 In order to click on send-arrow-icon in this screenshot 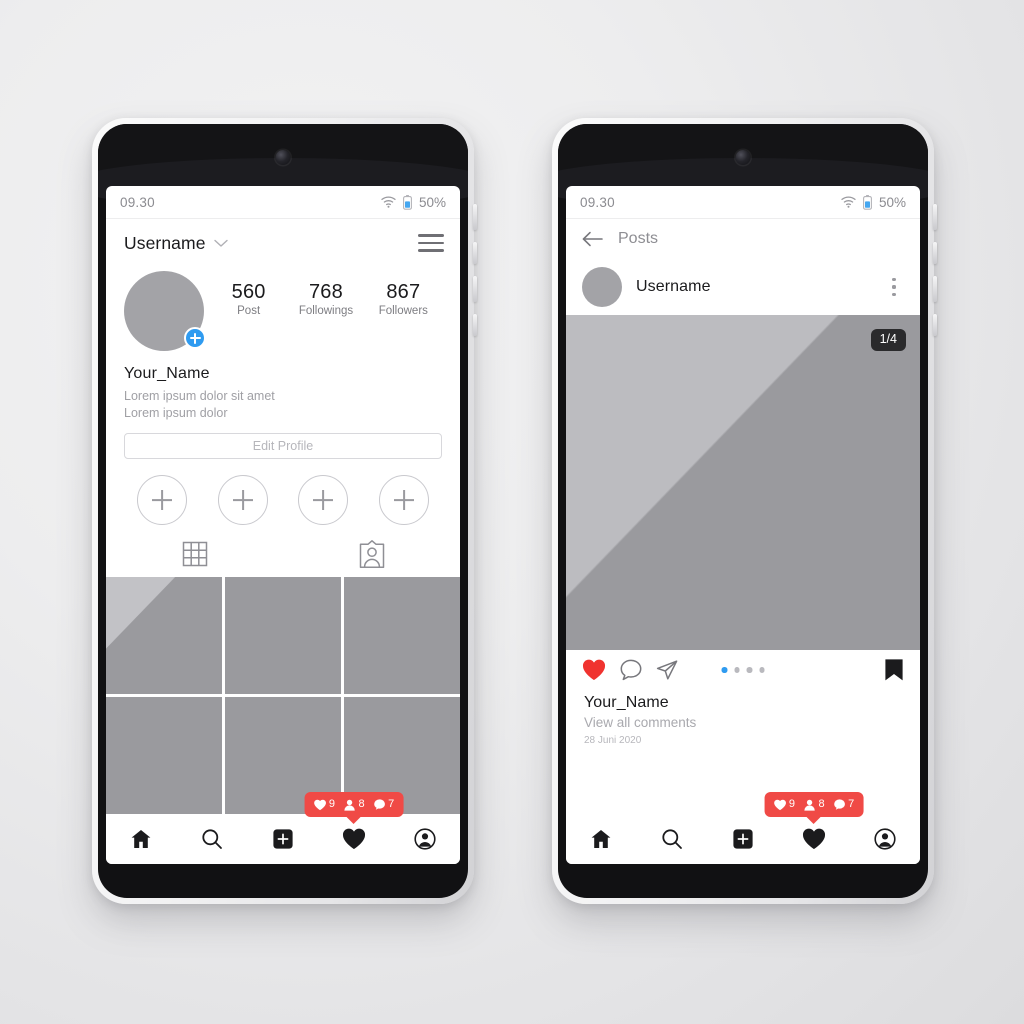, I will do `click(667, 670)`.